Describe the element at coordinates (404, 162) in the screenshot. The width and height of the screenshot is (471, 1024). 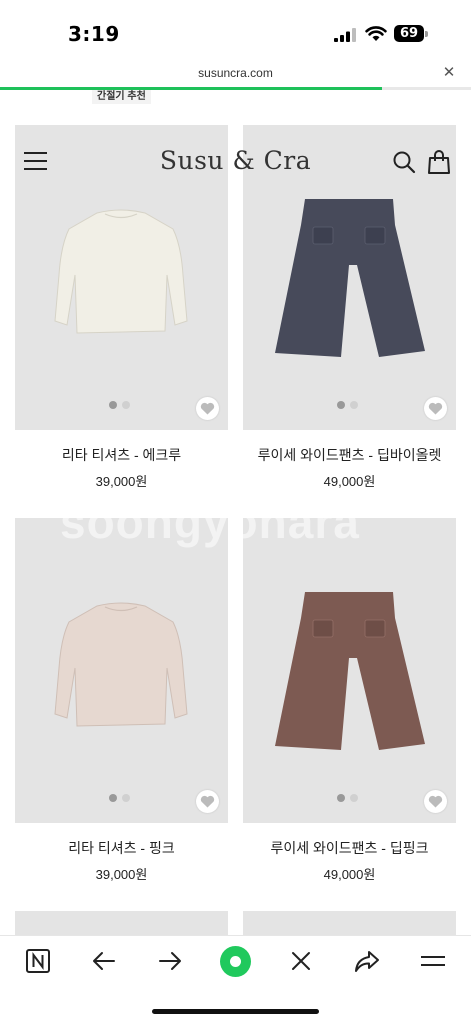
I see `search-icon` at that location.